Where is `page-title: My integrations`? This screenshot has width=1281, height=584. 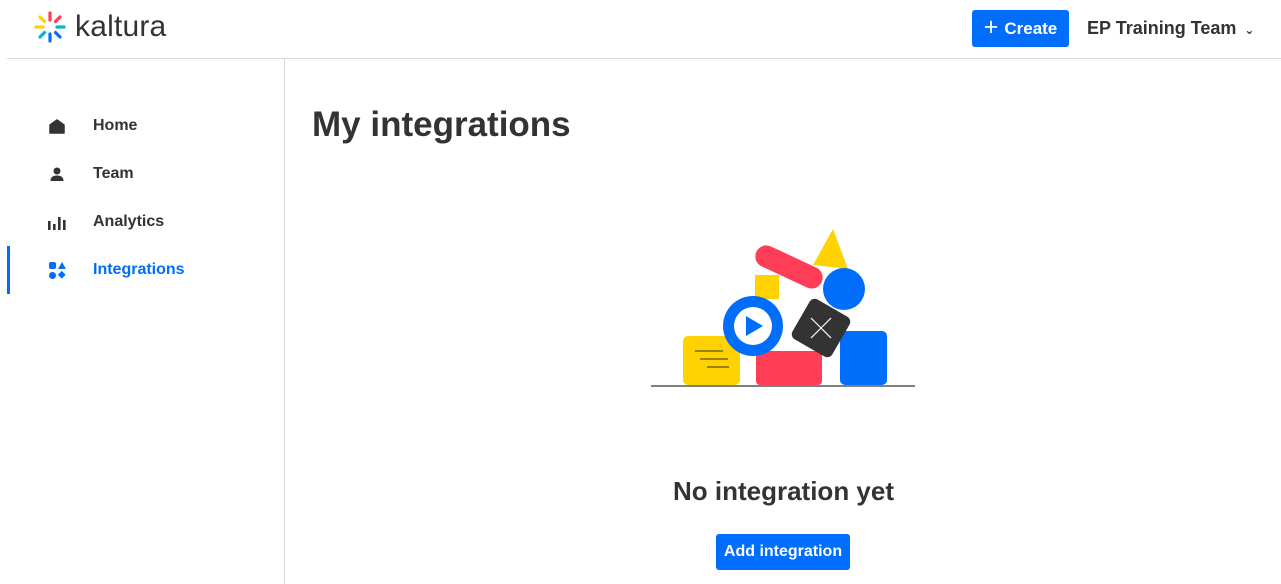 page-title: My integrations is located at coordinates (441, 124).